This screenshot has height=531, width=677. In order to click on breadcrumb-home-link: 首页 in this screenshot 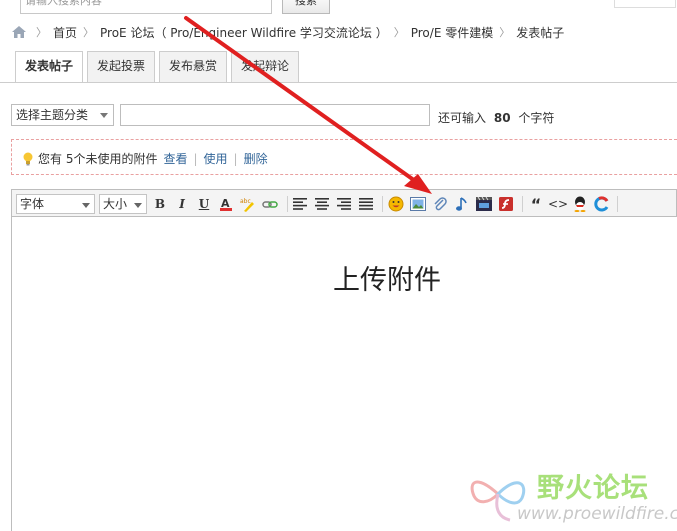, I will do `click(65, 32)`.